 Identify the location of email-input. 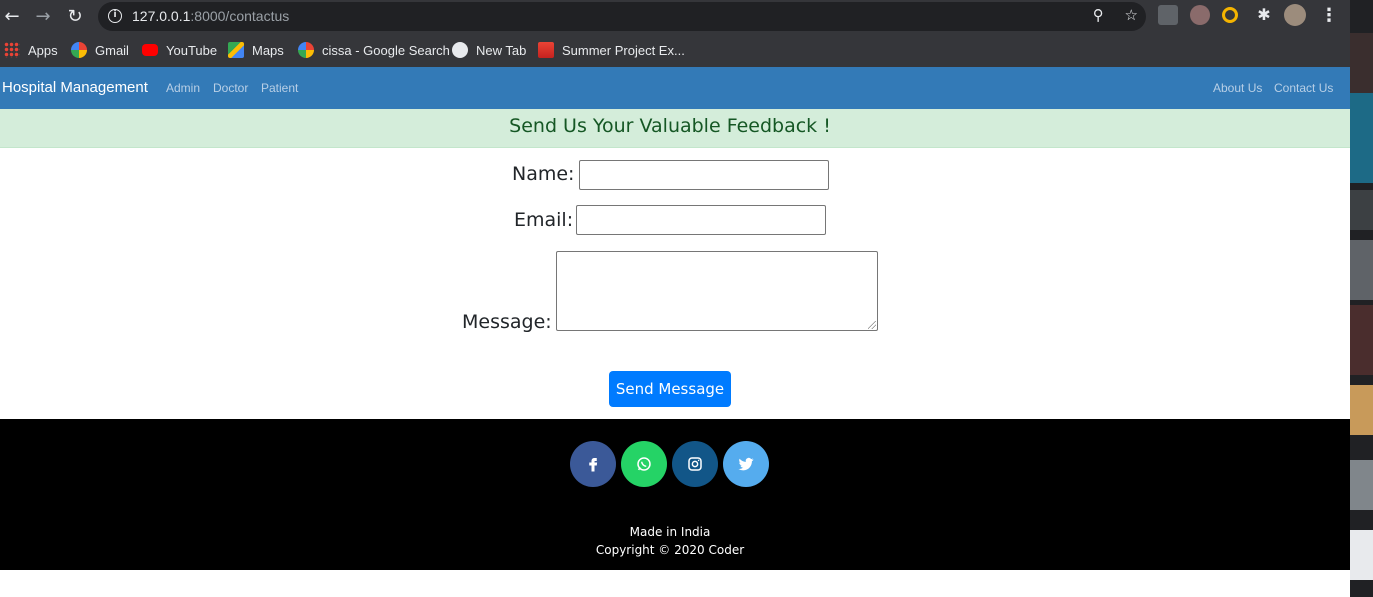
(701, 220).